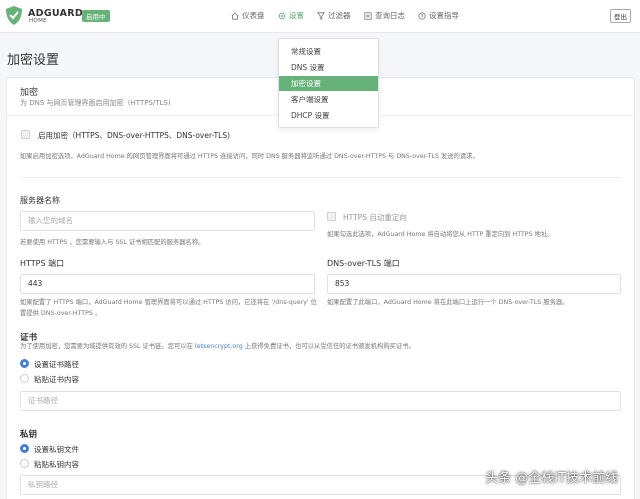 The image size is (640, 499). I want to click on key-path-placeholder: 私钥路径, so click(43, 484).